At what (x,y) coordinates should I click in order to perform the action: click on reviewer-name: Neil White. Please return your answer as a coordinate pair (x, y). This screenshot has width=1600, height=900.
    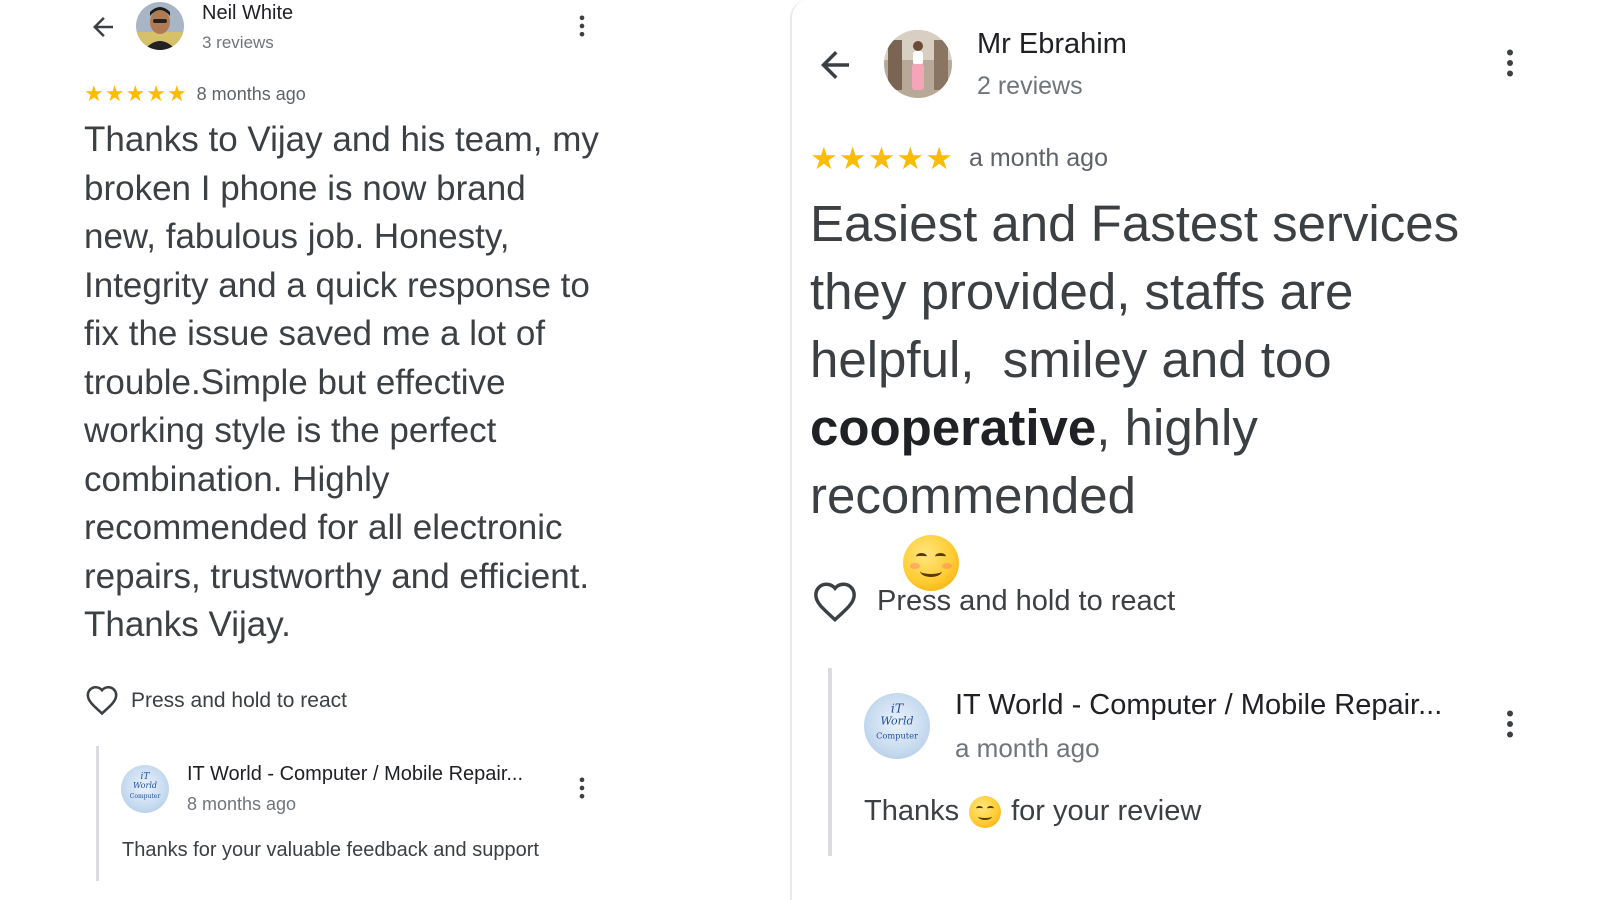
    Looking at the image, I should click on (247, 13).